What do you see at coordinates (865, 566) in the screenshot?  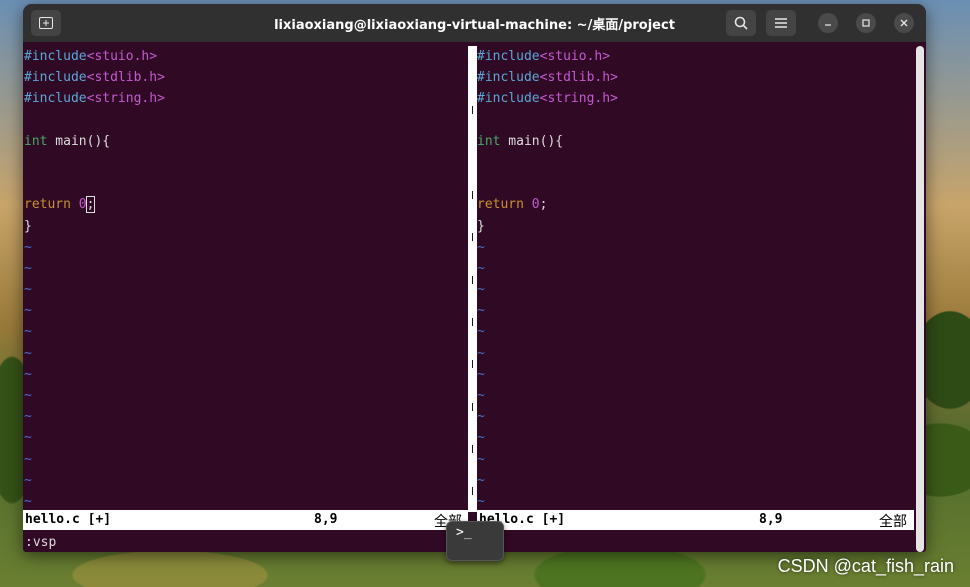 I see `watermark: CSDN @cat_fish_rain` at bounding box center [865, 566].